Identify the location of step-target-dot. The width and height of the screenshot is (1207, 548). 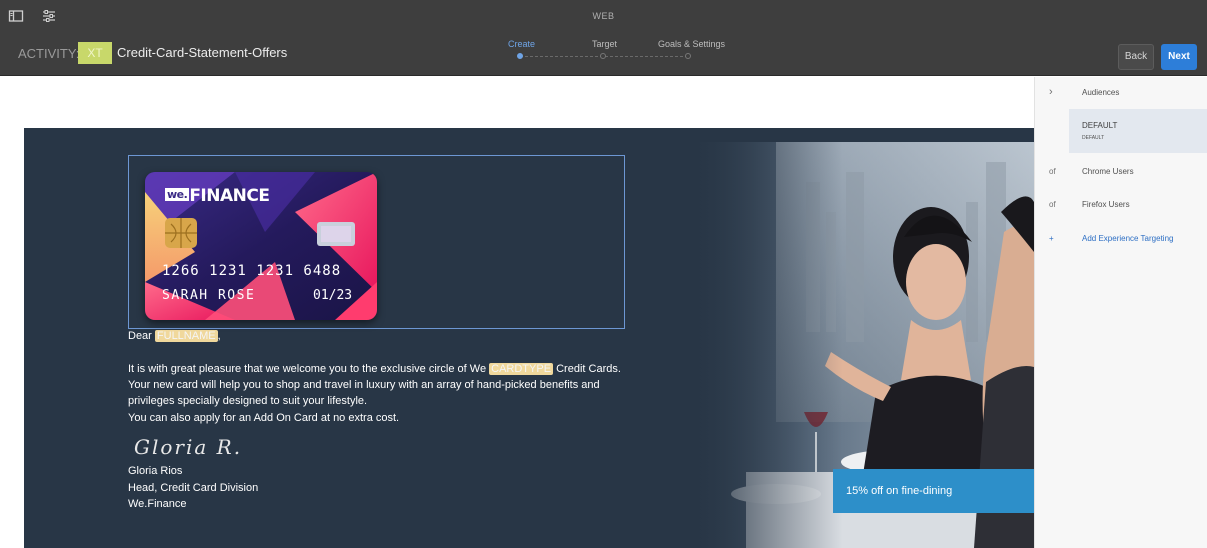
(603, 56).